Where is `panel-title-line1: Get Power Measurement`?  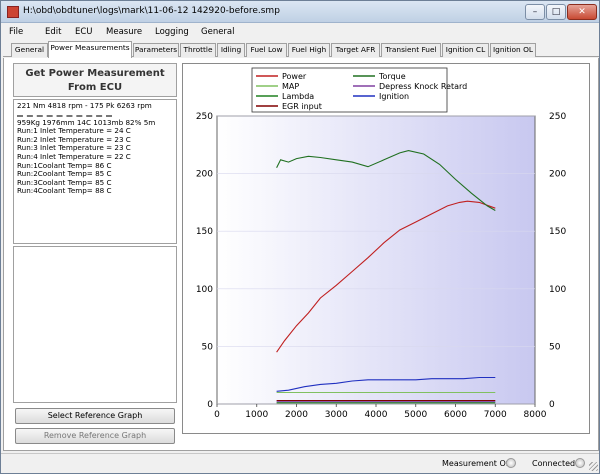
panel-title-line1: Get Power Measurement is located at coordinates (95, 73).